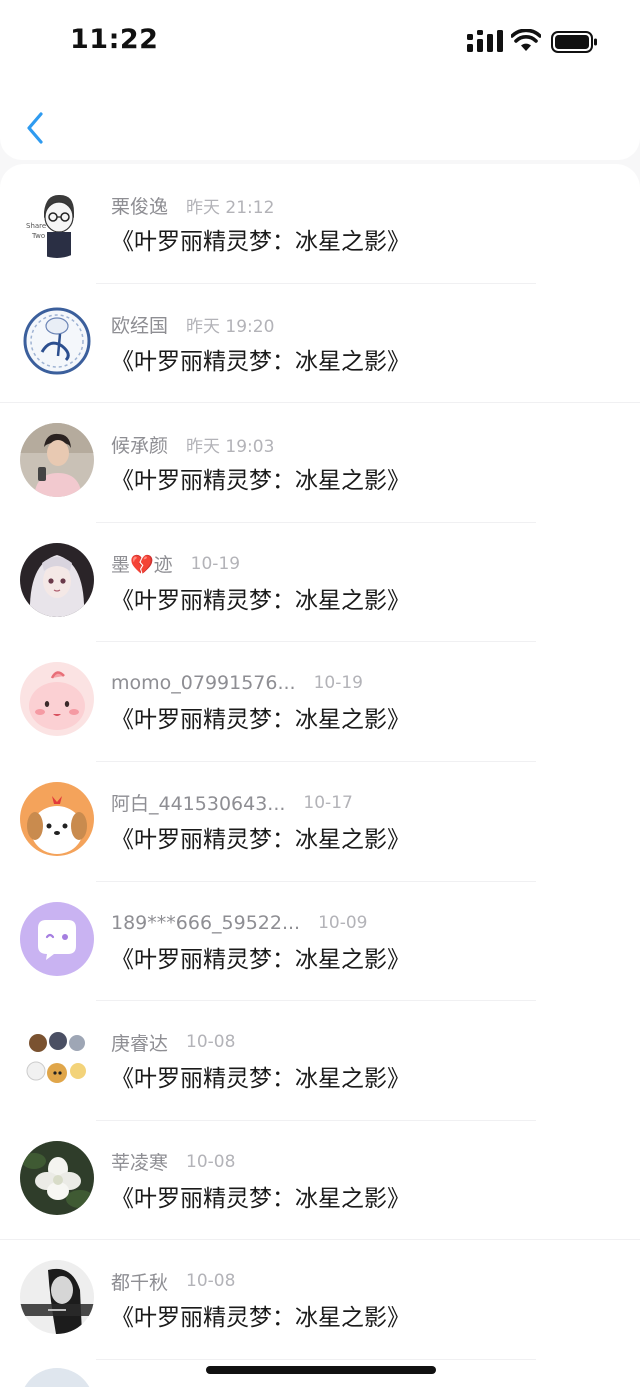  What do you see at coordinates (320, 822) in the screenshot?
I see `list-item: 阿白_441530643... 10-17 《叶罗丽精灵梦：冰星之影》` at bounding box center [320, 822].